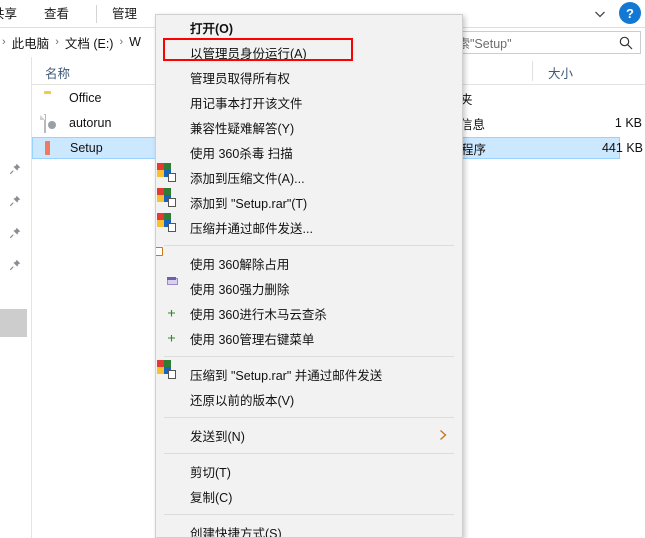 The image size is (645, 538). I want to click on menu-item-run-as-administrator: 以管理员身份运行(A), so click(309, 52).